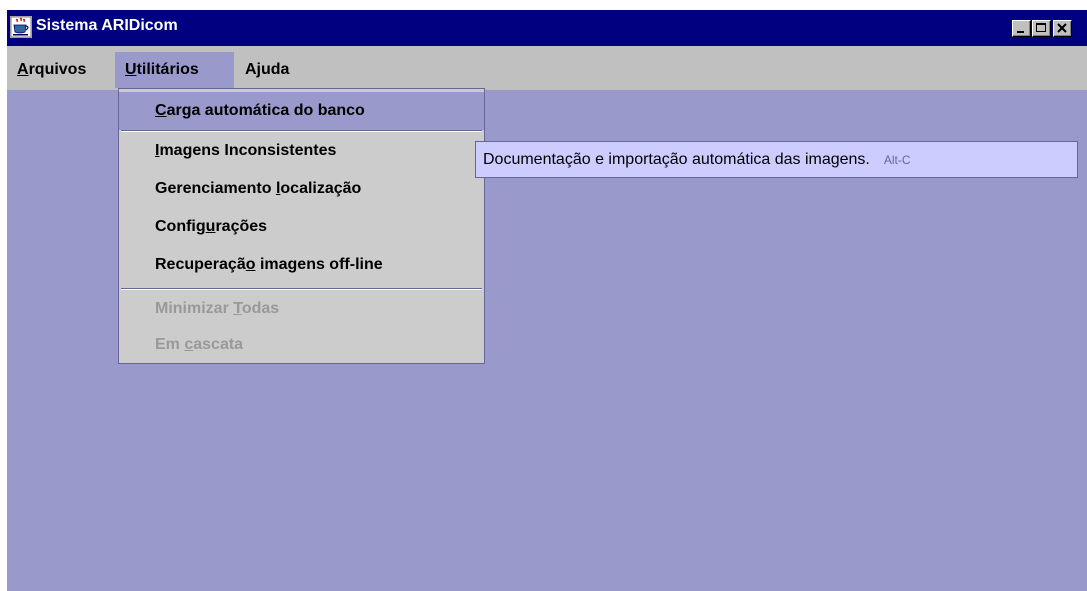  Describe the element at coordinates (301, 345) in the screenshot. I see `menu-item-em-cascata: Em cascata` at that location.